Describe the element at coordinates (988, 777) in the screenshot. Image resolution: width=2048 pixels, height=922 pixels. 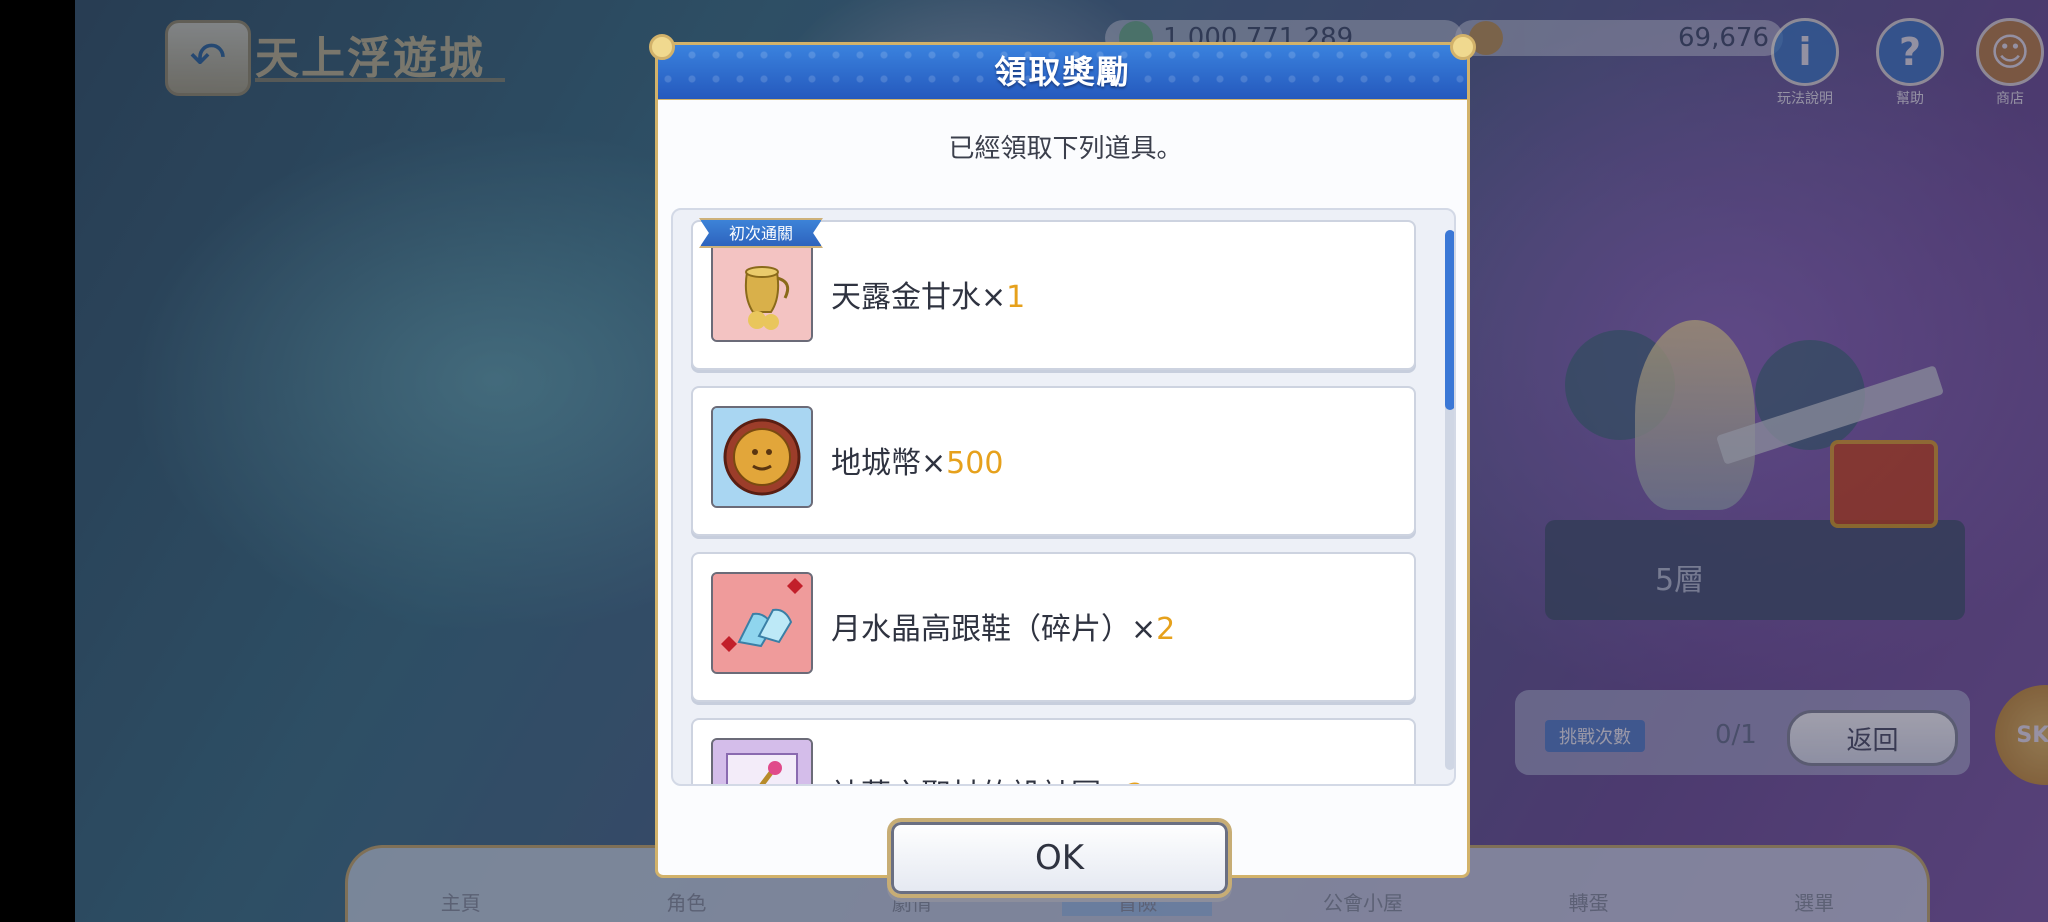
I see `reward-item-text: 神蕾之聖杖的設計圖×2` at that location.